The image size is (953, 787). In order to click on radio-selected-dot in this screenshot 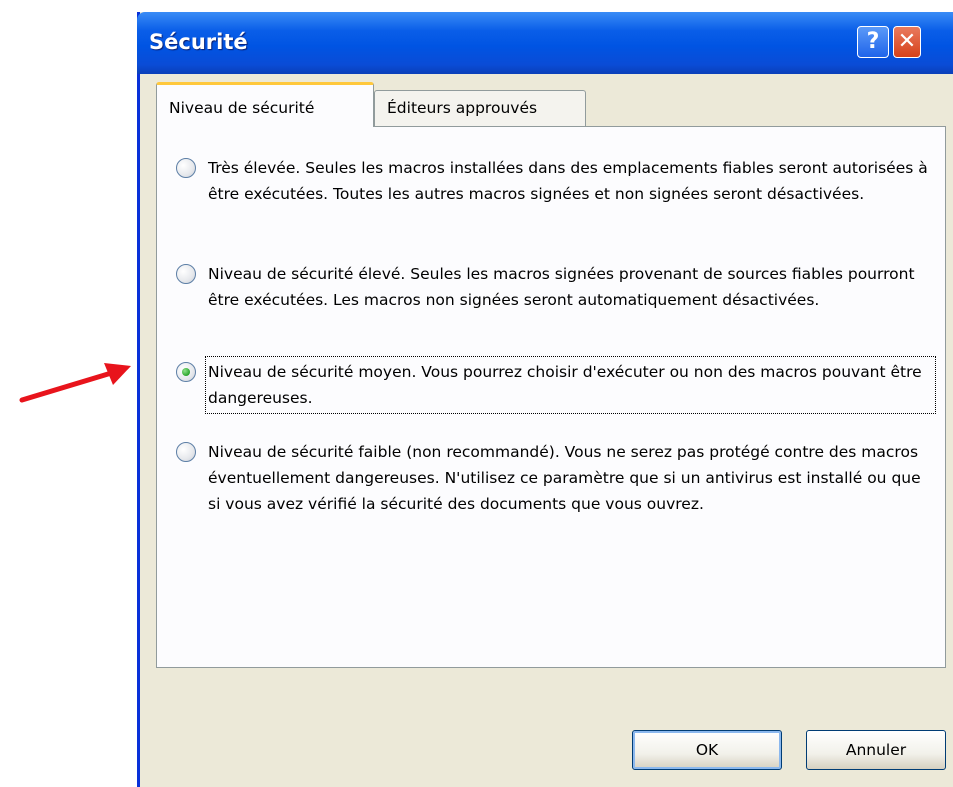, I will do `click(186, 372)`.